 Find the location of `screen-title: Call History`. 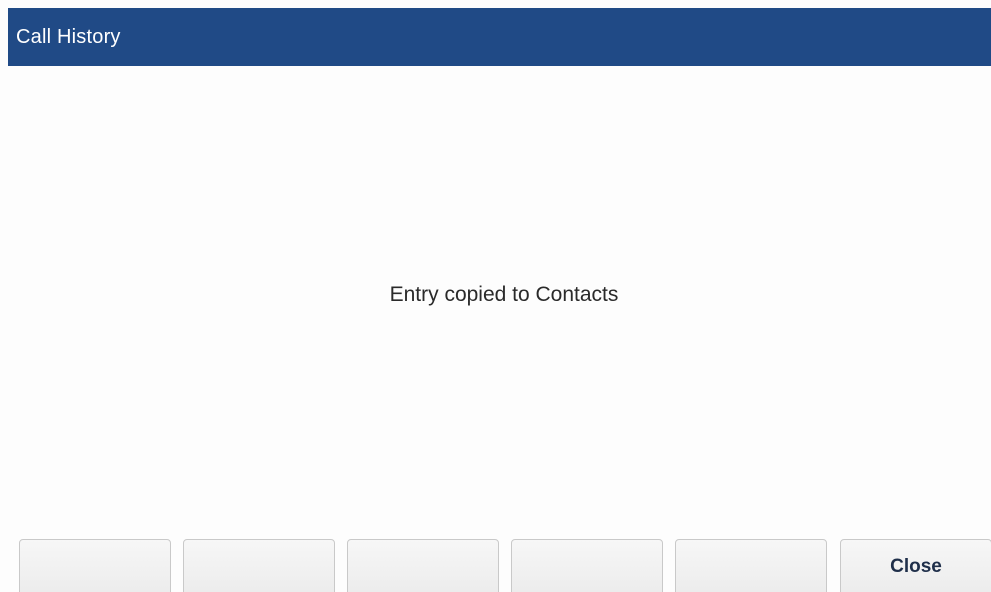

screen-title: Call History is located at coordinates (68, 36).